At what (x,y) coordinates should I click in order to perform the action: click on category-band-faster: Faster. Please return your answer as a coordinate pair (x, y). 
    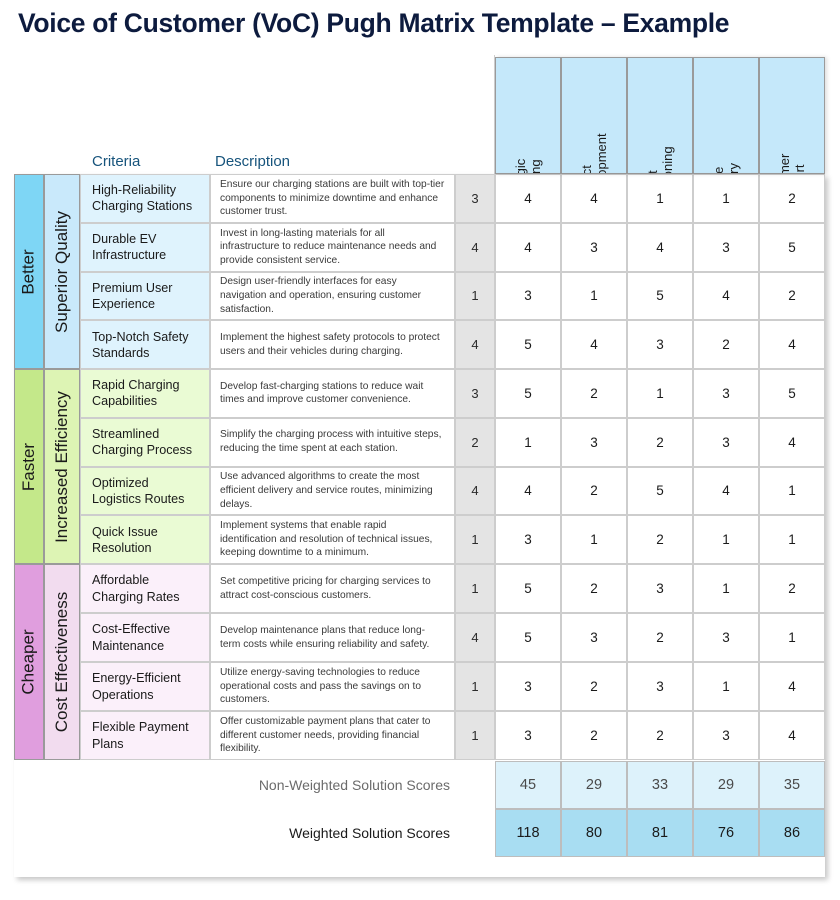
    Looking at the image, I should click on (29, 466).